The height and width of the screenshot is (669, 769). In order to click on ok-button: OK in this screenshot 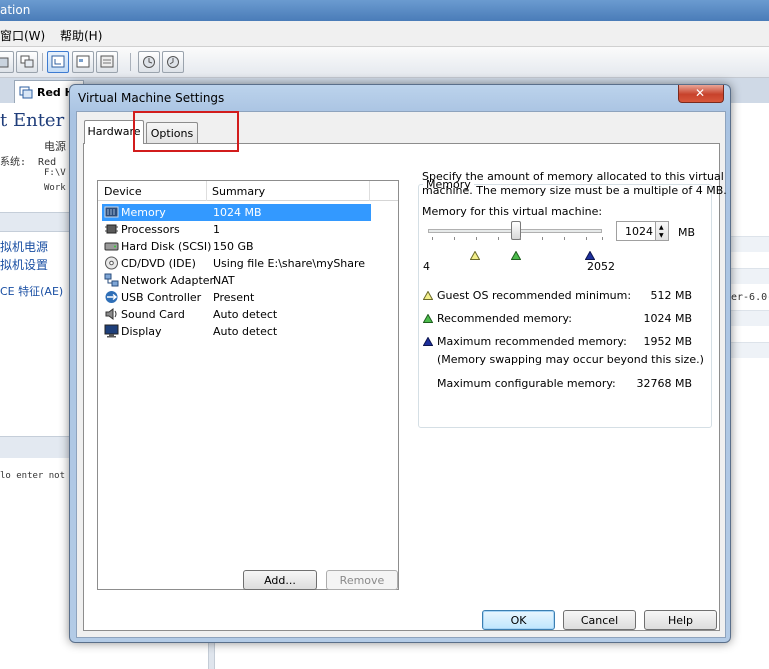, I will do `click(518, 620)`.